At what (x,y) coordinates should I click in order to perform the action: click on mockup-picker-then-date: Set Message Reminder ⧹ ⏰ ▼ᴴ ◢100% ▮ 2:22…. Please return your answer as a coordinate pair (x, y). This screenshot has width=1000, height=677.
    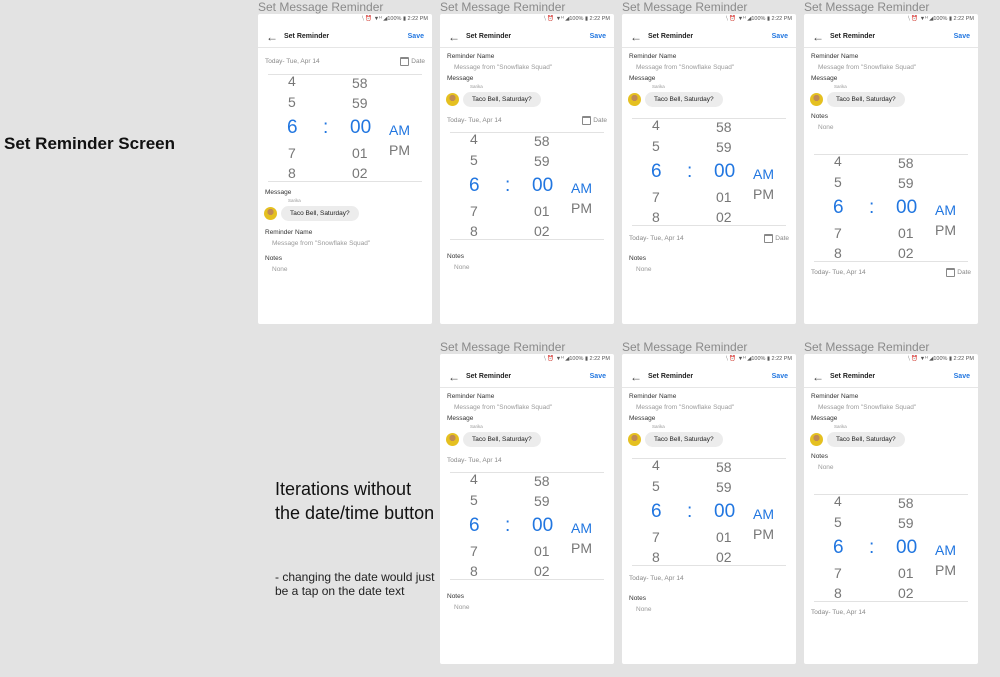
    Looking at the image, I should click on (709, 162).